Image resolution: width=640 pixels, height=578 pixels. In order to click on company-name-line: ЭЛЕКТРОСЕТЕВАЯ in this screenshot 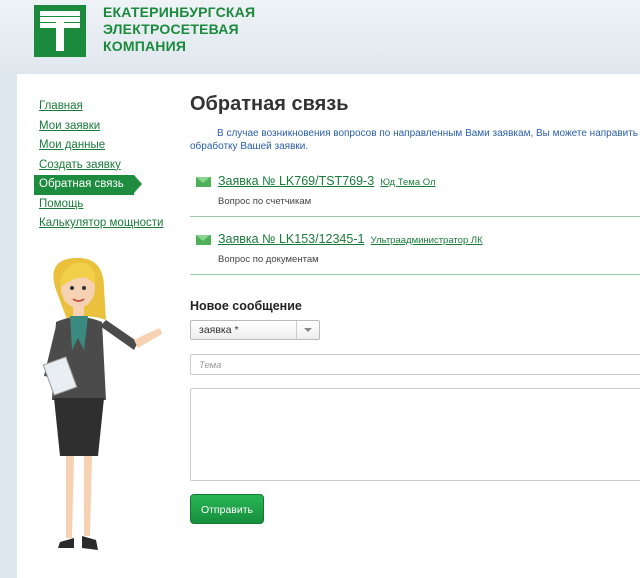, I will do `click(171, 29)`.